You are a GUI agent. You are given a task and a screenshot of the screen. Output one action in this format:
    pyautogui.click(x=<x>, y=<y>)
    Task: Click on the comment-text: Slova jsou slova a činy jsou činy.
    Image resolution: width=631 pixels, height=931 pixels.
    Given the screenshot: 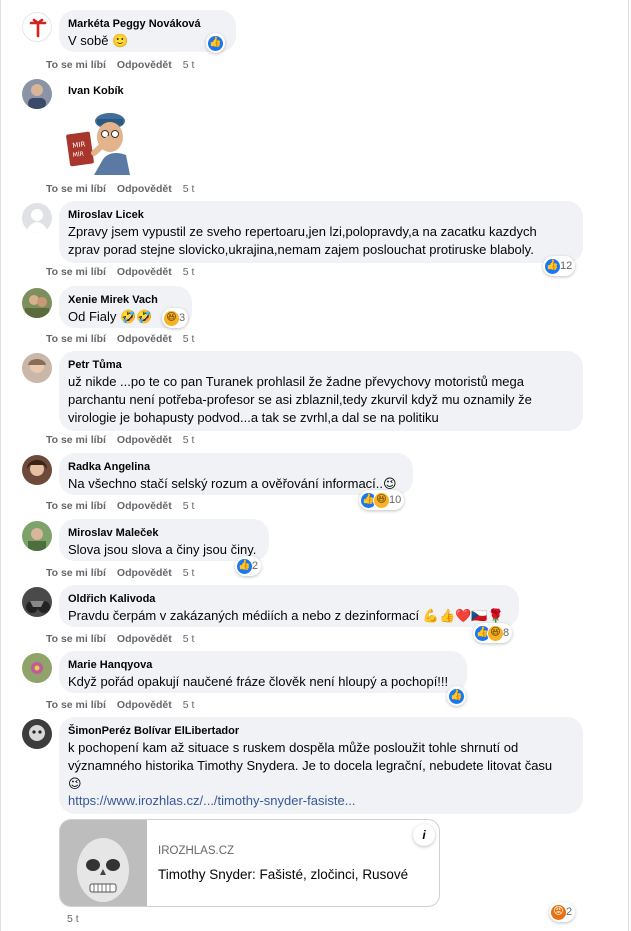 What is the action you would take?
    pyautogui.click(x=162, y=549)
    